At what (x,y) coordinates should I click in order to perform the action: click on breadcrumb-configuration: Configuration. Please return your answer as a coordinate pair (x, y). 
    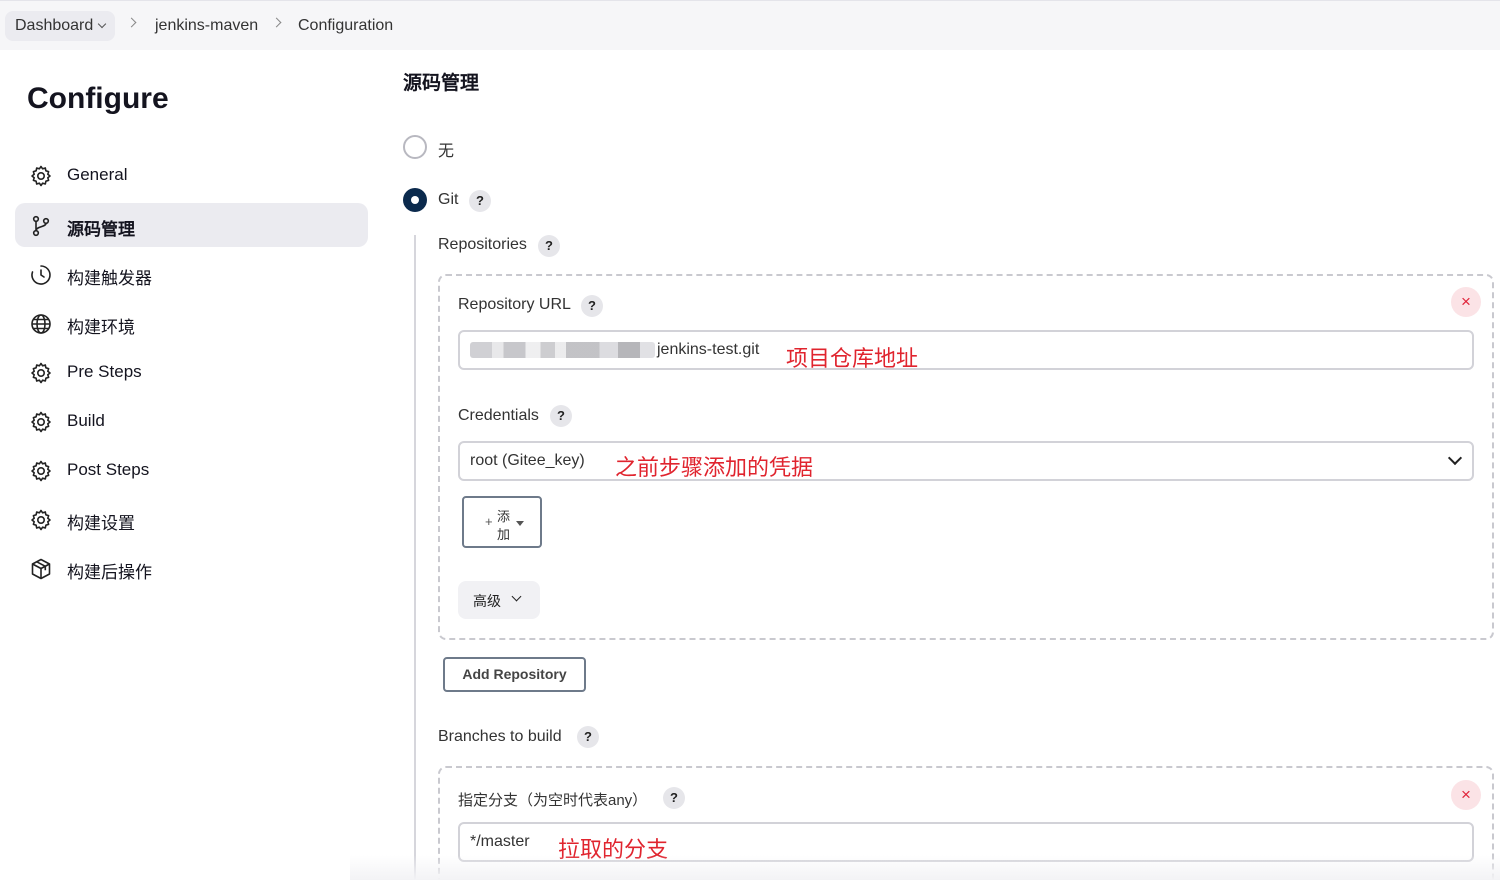
    Looking at the image, I should click on (346, 25).